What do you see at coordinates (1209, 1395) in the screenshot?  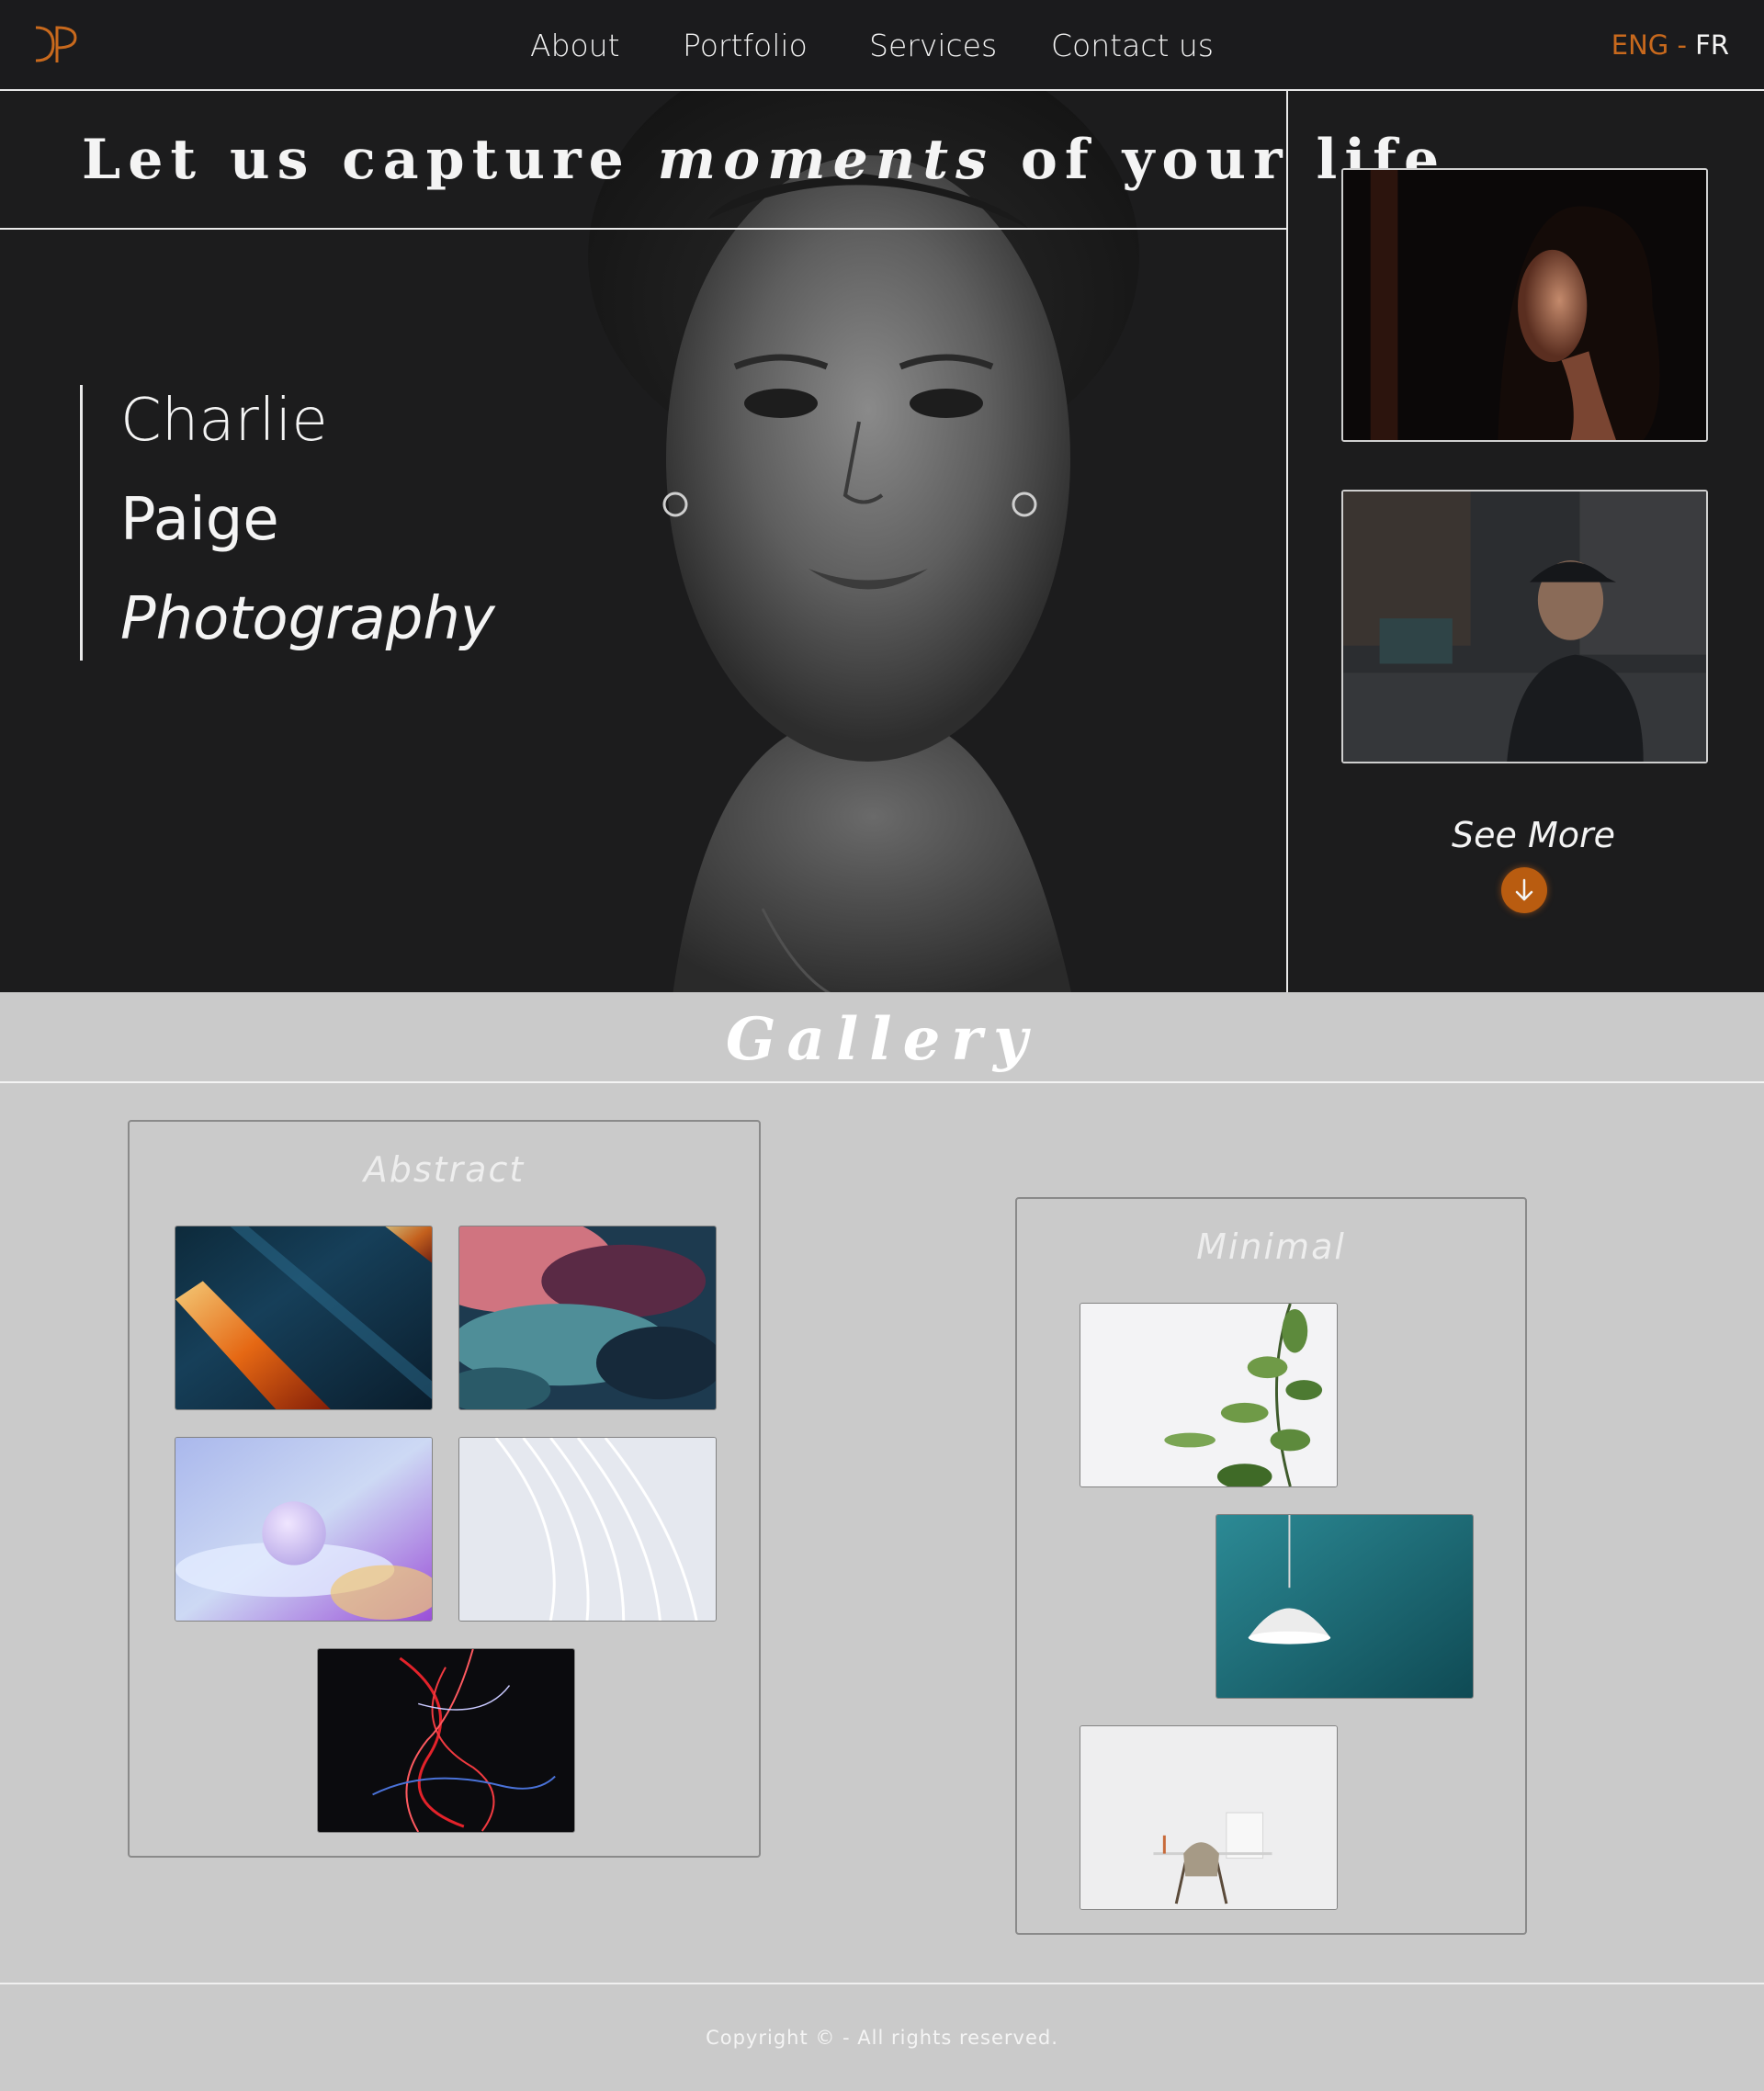 I see `minimal-photo-plant` at bounding box center [1209, 1395].